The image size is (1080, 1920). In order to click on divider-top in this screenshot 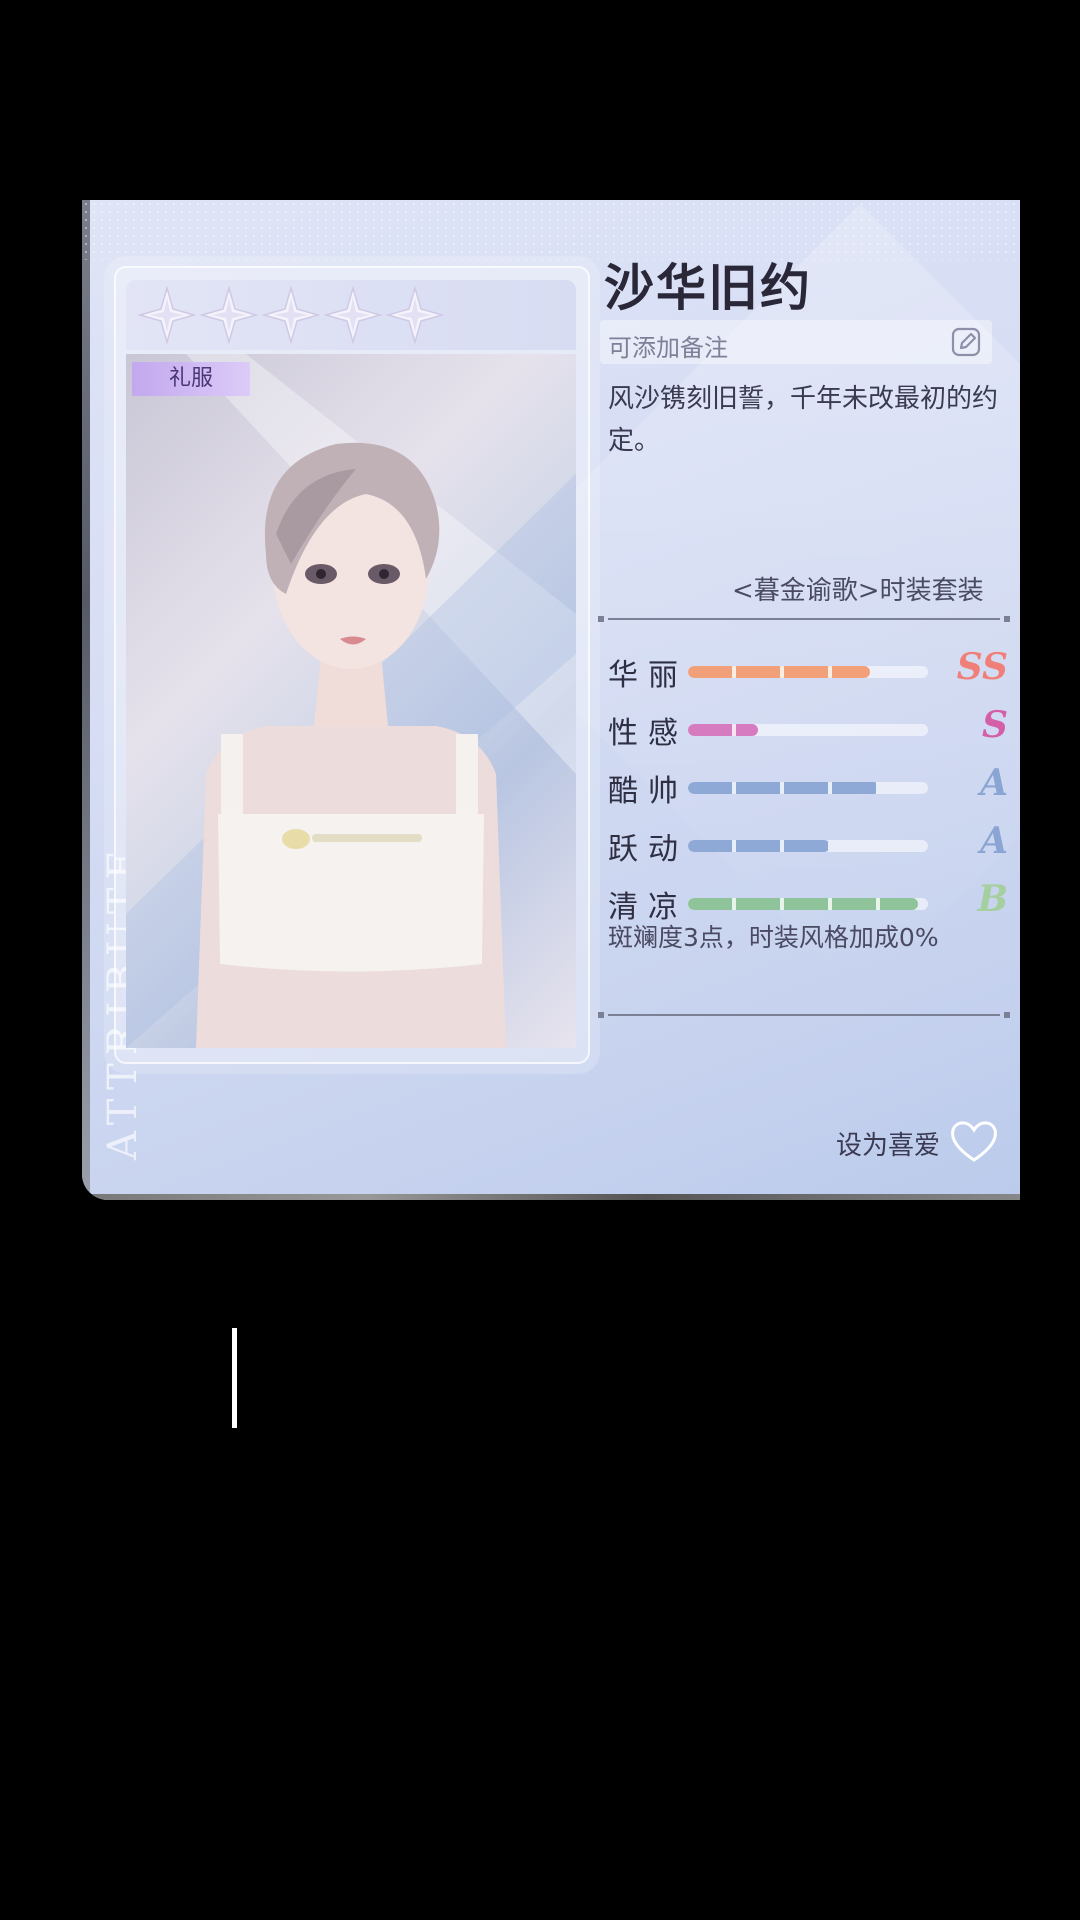, I will do `click(804, 619)`.